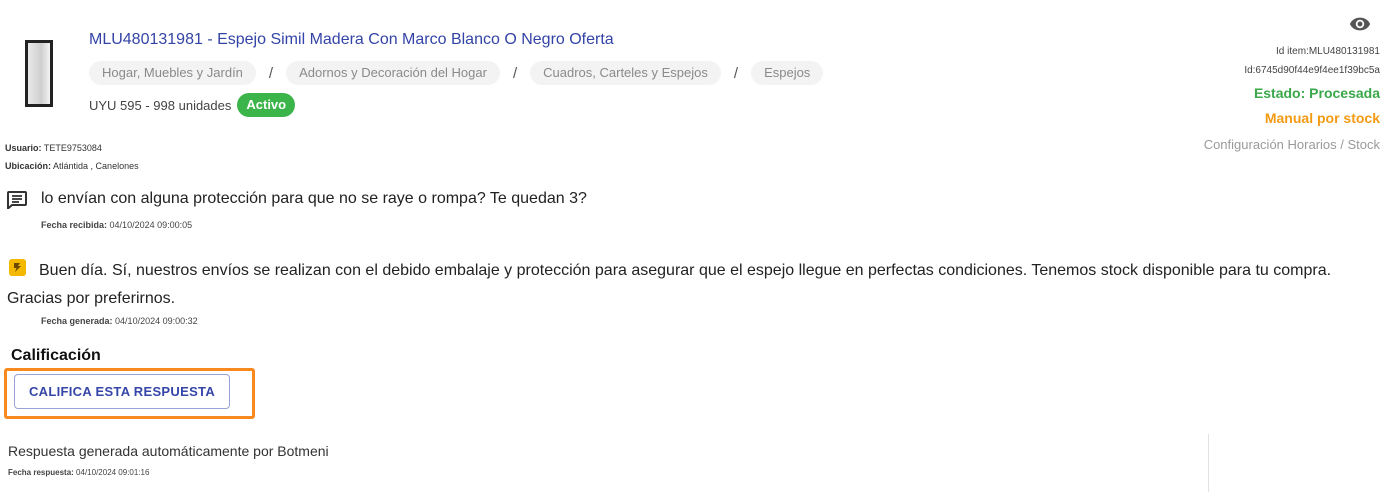 The image size is (1392, 492). Describe the element at coordinates (1322, 118) in the screenshot. I see `stock-mode: Manual por stock` at that location.